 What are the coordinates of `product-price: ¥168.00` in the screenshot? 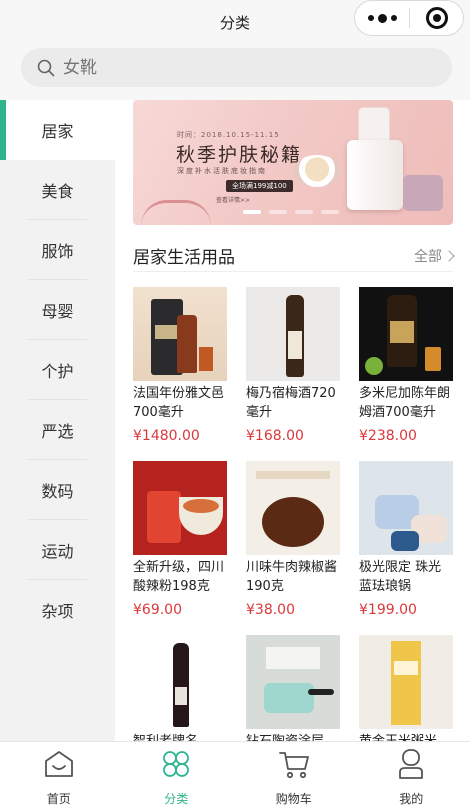 It's located at (275, 436).